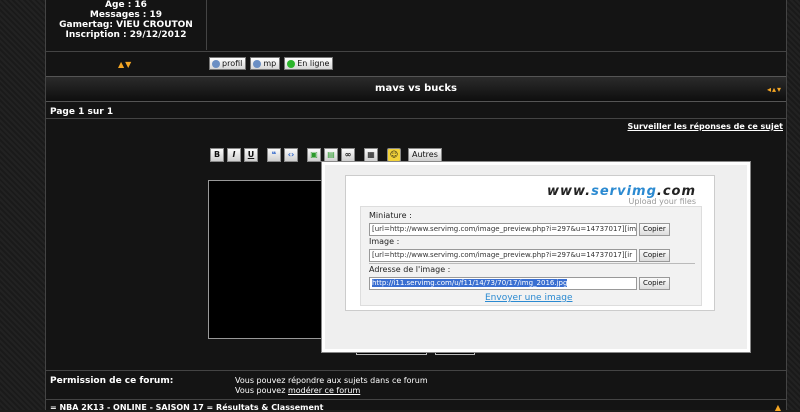  What do you see at coordinates (532, 263) in the screenshot?
I see `divider` at bounding box center [532, 263].